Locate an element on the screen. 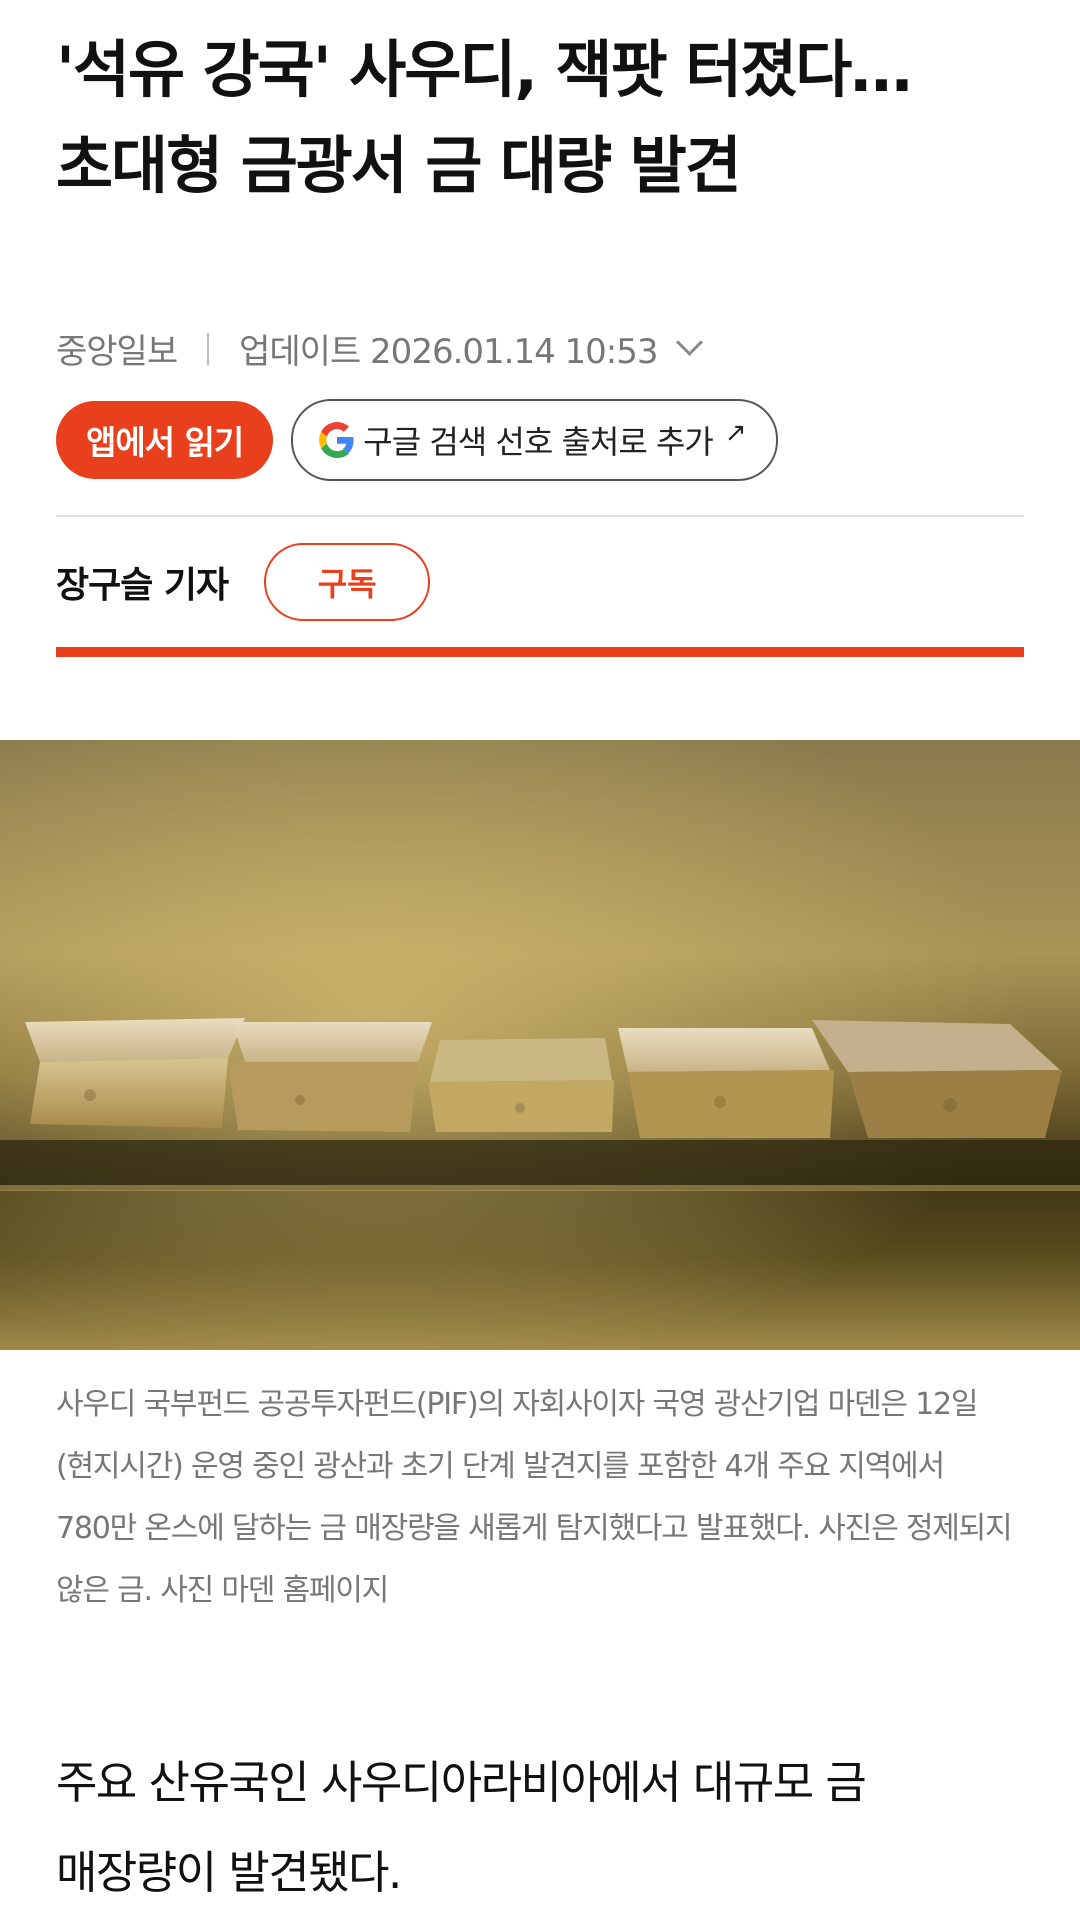  google-preferred-source-button: 구글 검색 선호 출처로 추가 ↗ is located at coordinates (534, 440).